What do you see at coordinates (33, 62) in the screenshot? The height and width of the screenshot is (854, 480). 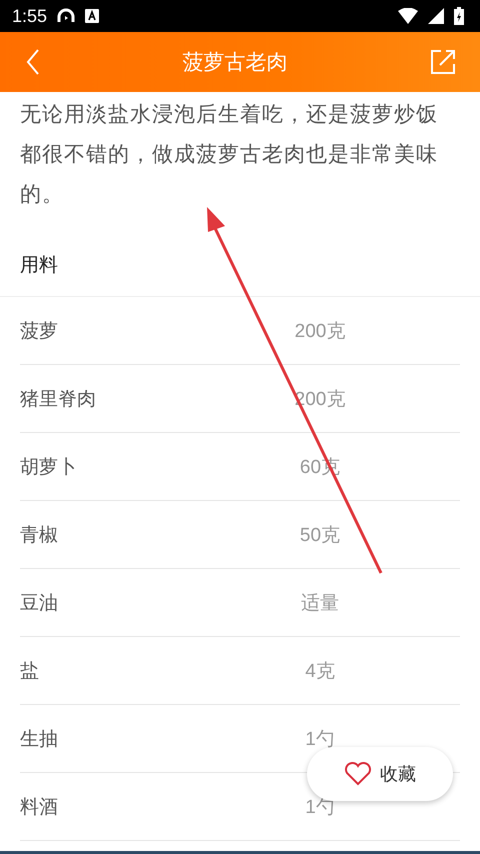 I see `back-icon` at bounding box center [33, 62].